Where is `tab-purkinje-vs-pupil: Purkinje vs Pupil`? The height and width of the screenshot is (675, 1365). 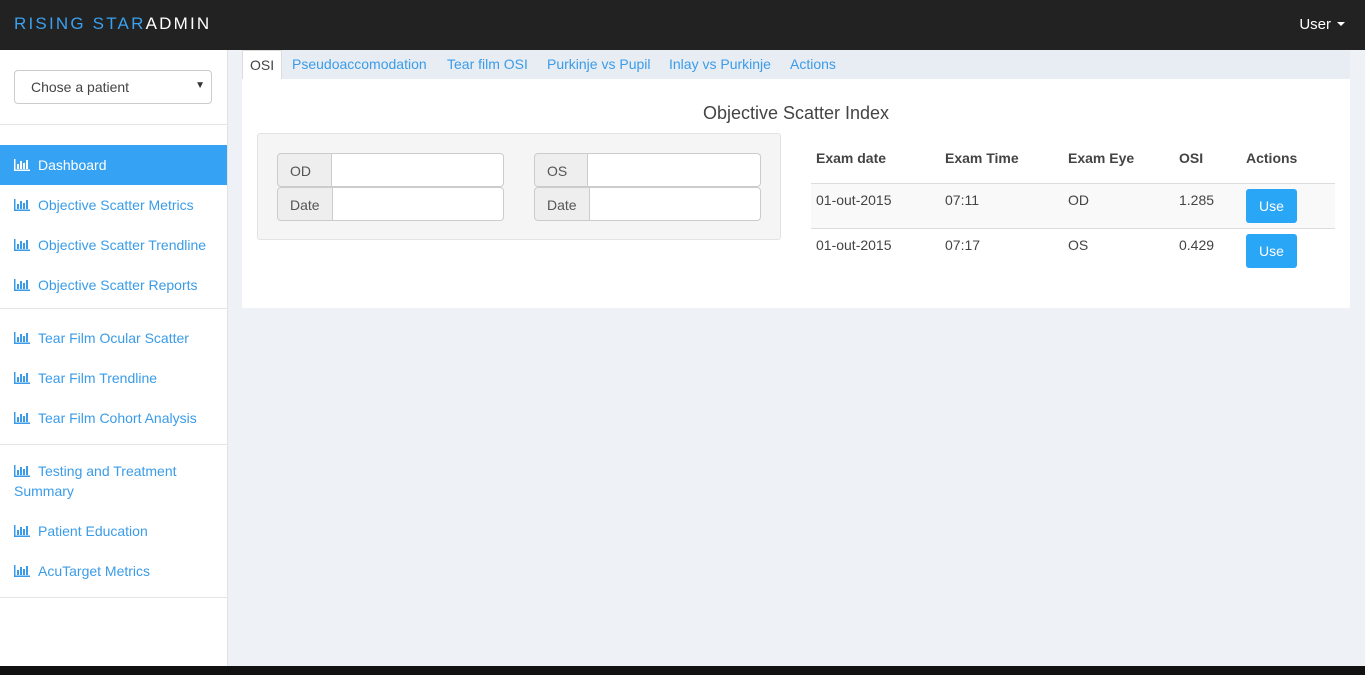 tab-purkinje-vs-pupil: Purkinje vs Pupil is located at coordinates (599, 64).